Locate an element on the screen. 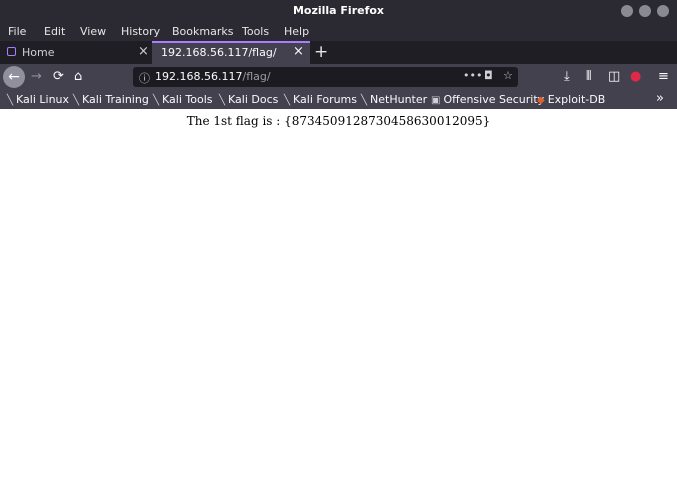  url-bar: ⓘ 192.168.56.117/flag/ ••• ◘ ☆ is located at coordinates (325, 77).